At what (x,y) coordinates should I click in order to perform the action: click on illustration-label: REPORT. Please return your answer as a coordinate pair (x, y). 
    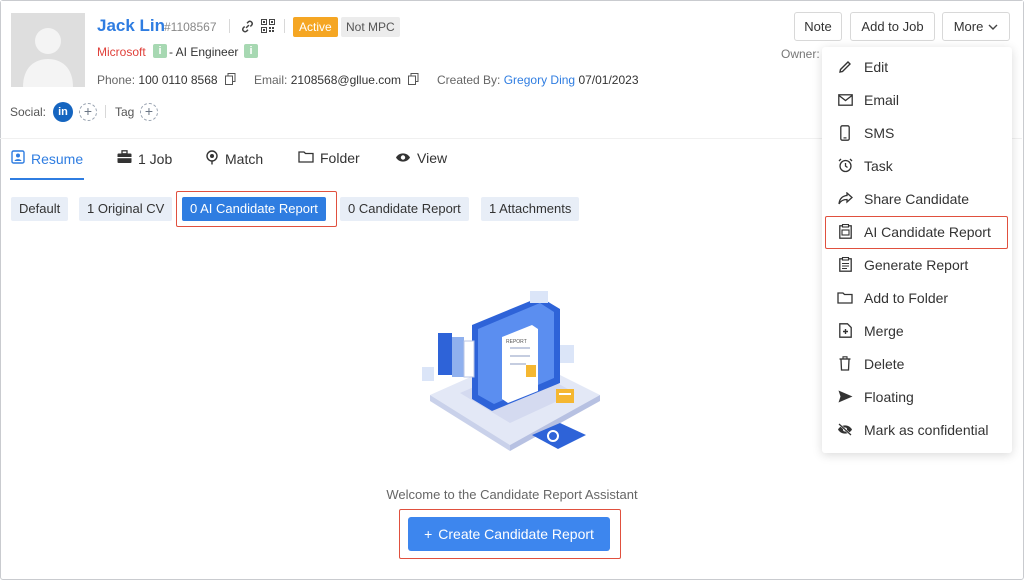
    Looking at the image, I should click on (516, 342).